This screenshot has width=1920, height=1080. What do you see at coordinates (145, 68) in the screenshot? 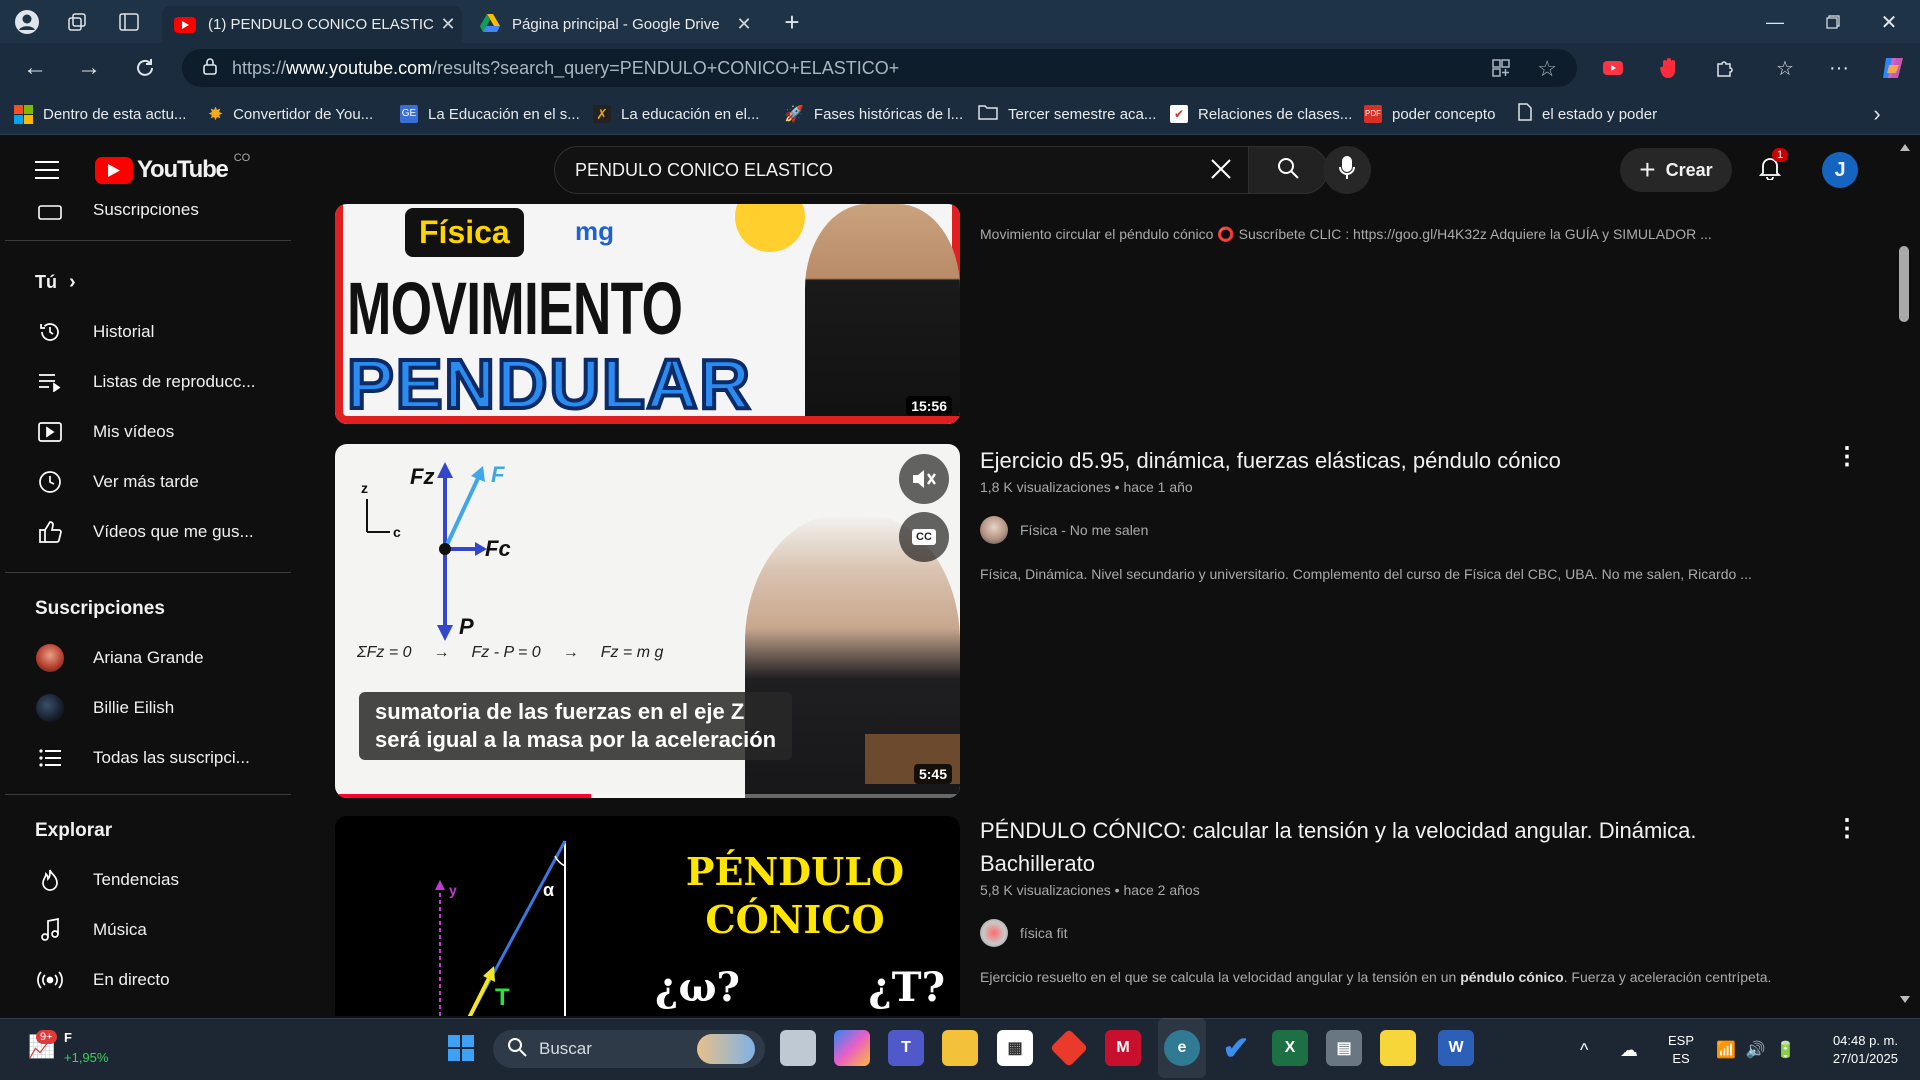
I see `refresh-icon` at bounding box center [145, 68].